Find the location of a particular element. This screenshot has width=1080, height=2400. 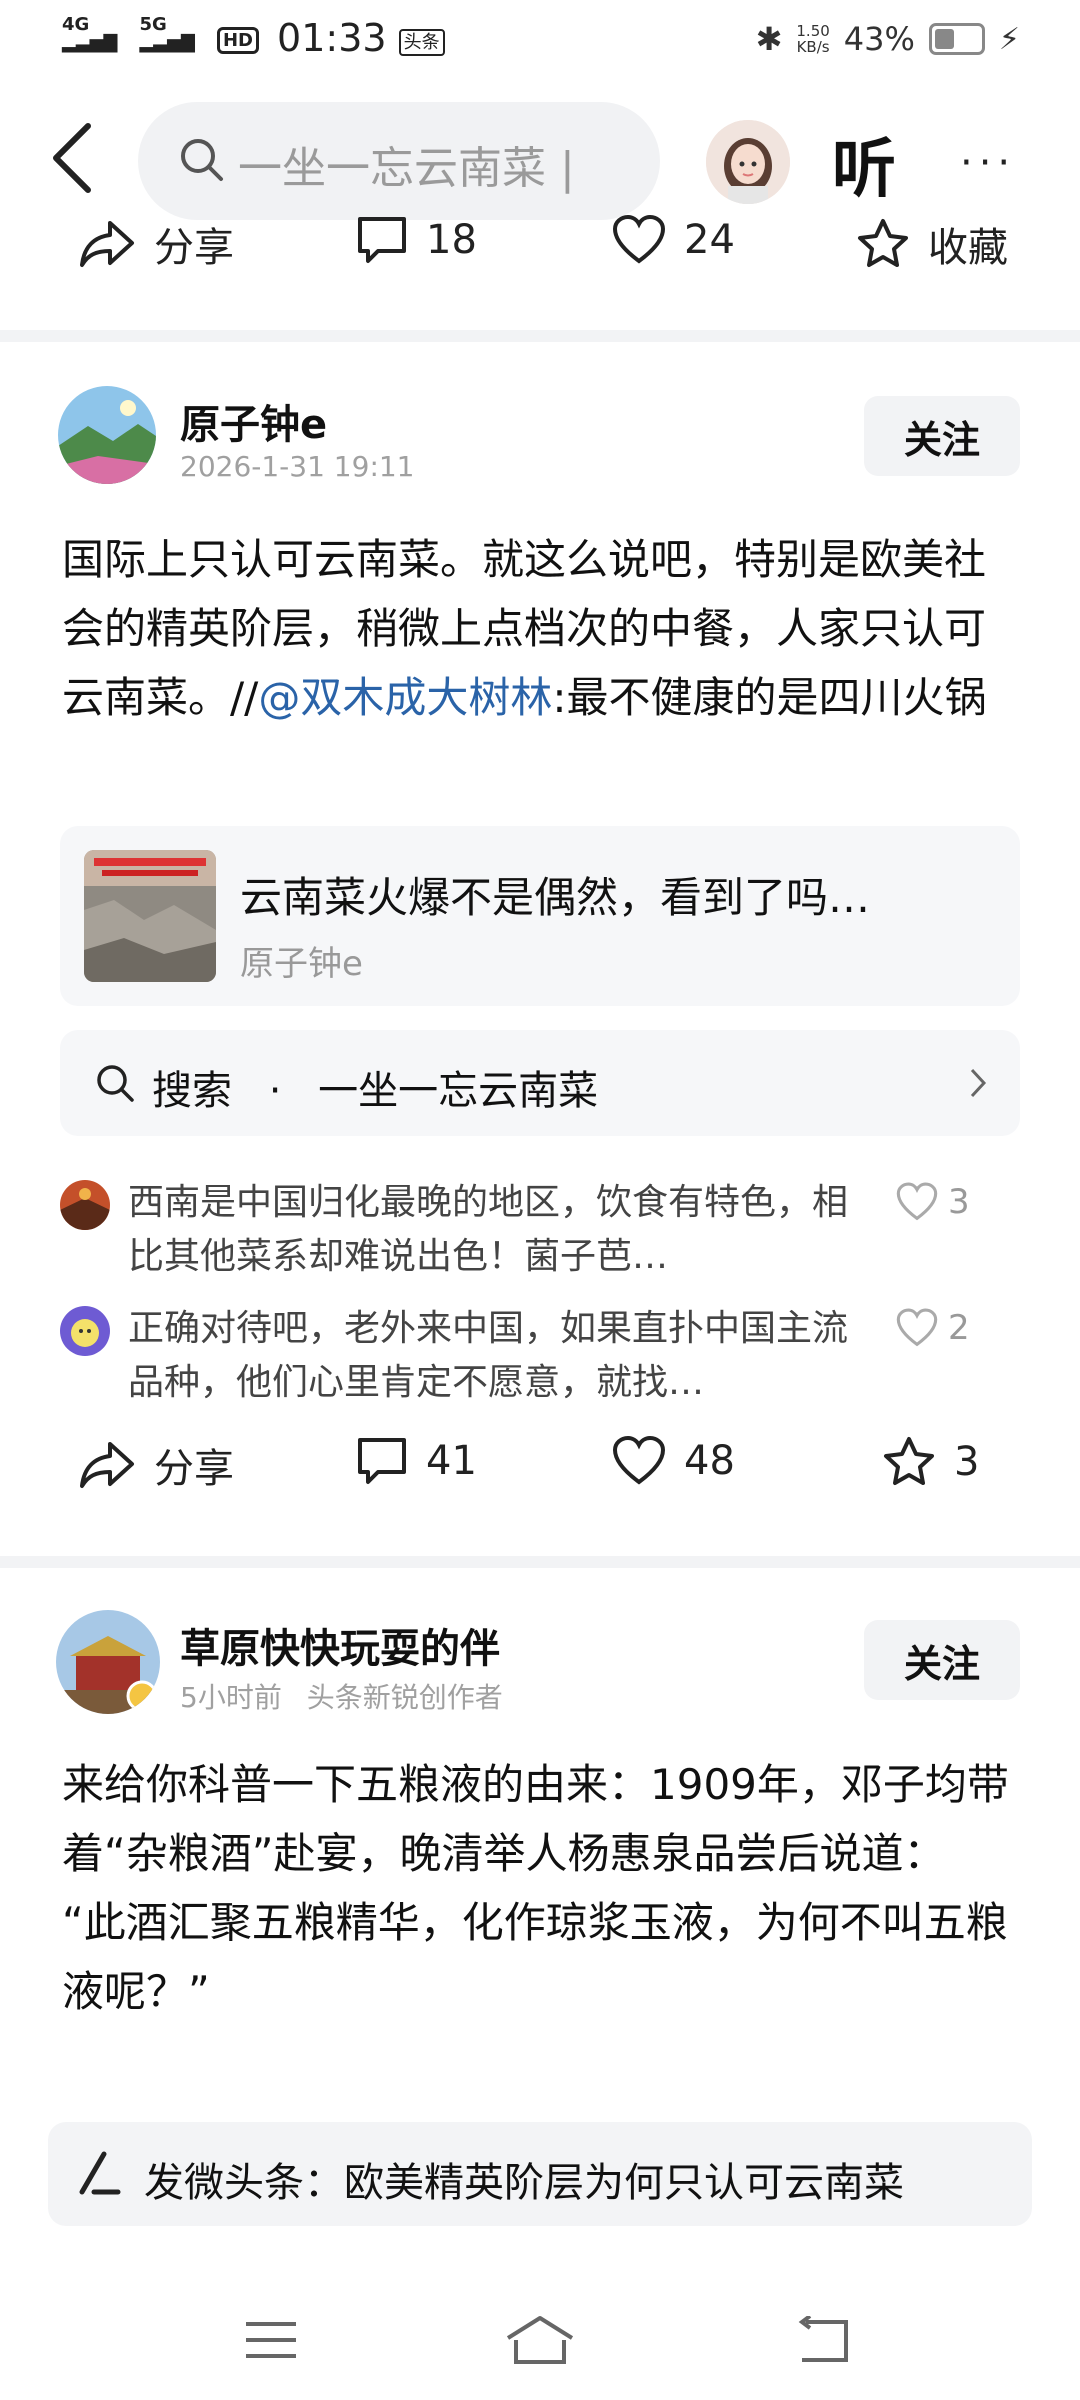

related-search-query: 一坐一忘云南菜 is located at coordinates (458, 1091).